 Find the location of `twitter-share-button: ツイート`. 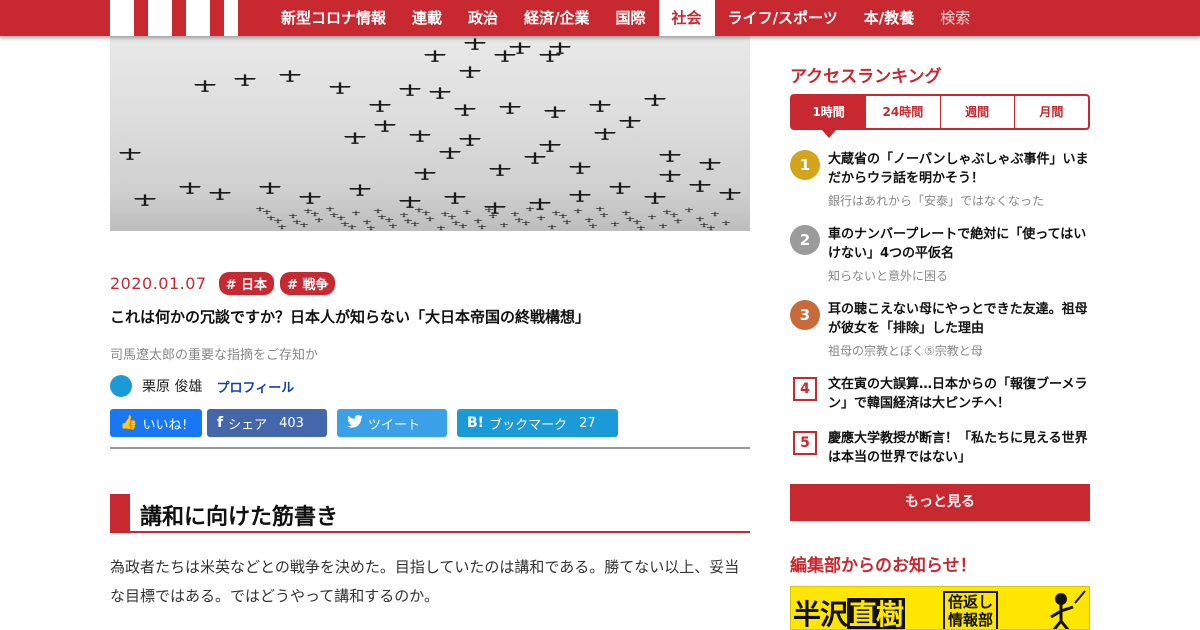

twitter-share-button: ツイート is located at coordinates (392, 423).